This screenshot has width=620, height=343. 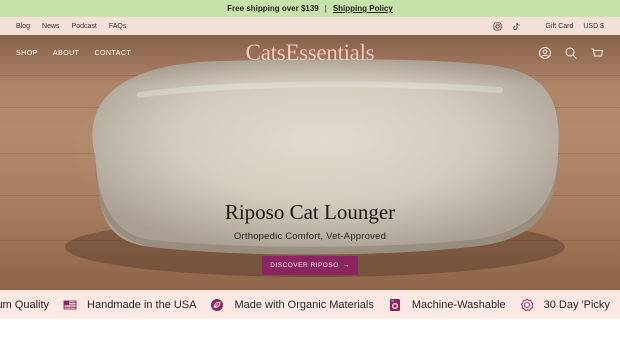 What do you see at coordinates (118, 26) in the screenshot?
I see `utility-link-faqs: FAQs` at bounding box center [118, 26].